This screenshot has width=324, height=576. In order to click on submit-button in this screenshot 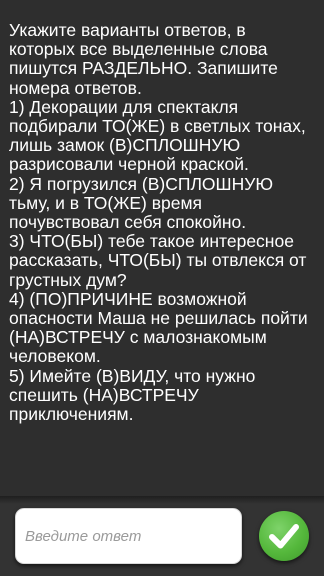, I will do `click(284, 536)`.